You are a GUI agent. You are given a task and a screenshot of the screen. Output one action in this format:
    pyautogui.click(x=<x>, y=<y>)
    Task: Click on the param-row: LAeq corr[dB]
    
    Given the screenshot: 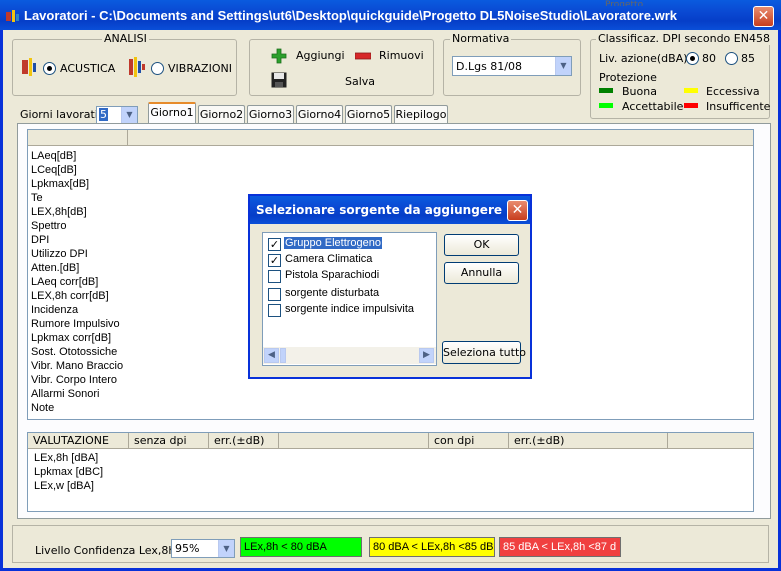 What is the action you would take?
    pyautogui.click(x=64, y=282)
    